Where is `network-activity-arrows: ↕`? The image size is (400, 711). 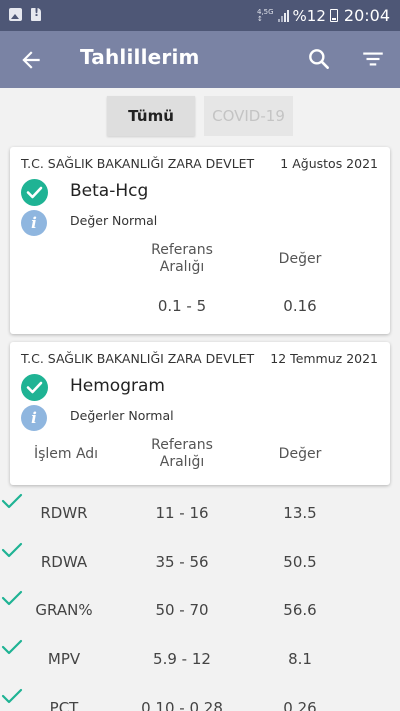 network-activity-arrows: ↕ is located at coordinates (259, 18).